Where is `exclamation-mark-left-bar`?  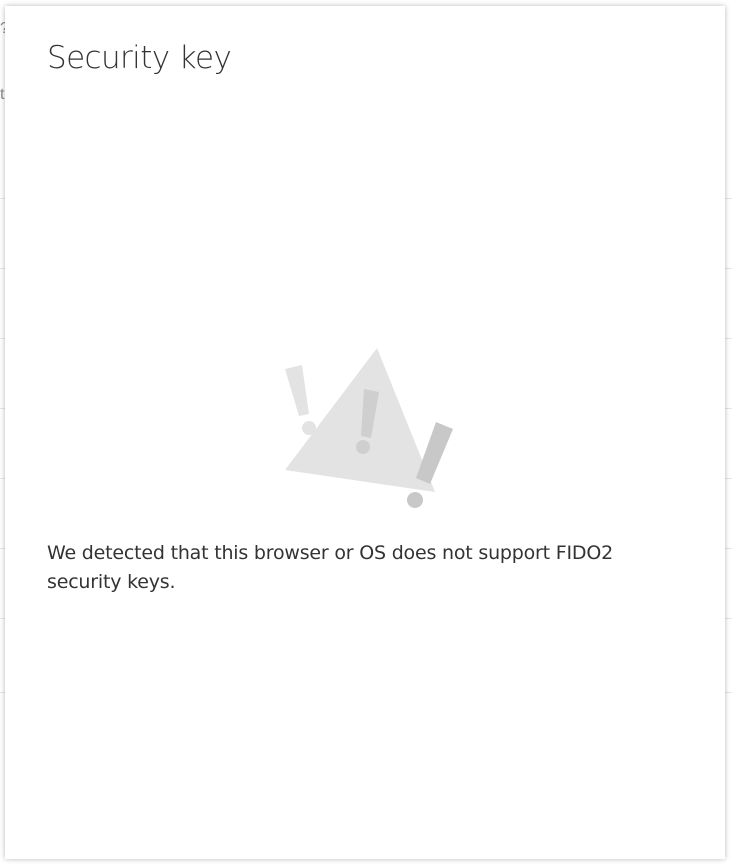 exclamation-mark-left-bar is located at coordinates (297, 390).